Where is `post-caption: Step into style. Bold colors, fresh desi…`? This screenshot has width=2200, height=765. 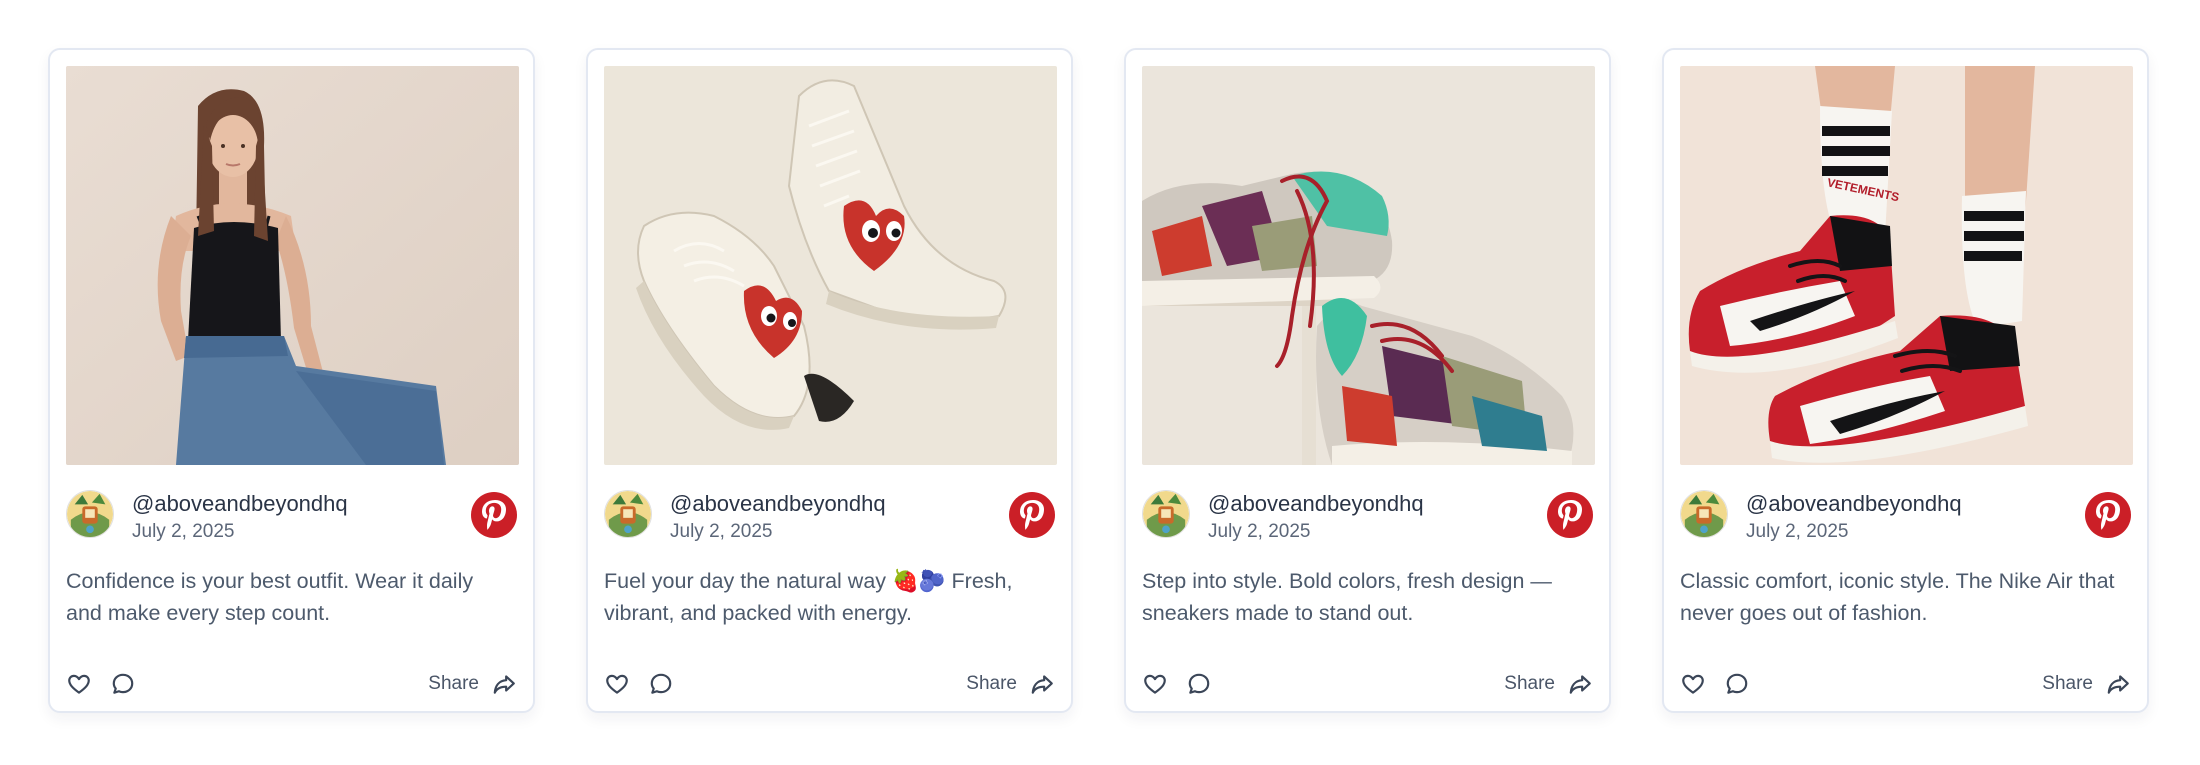
post-caption: Step into style. Bold colors, fresh desi… is located at coordinates (1347, 597).